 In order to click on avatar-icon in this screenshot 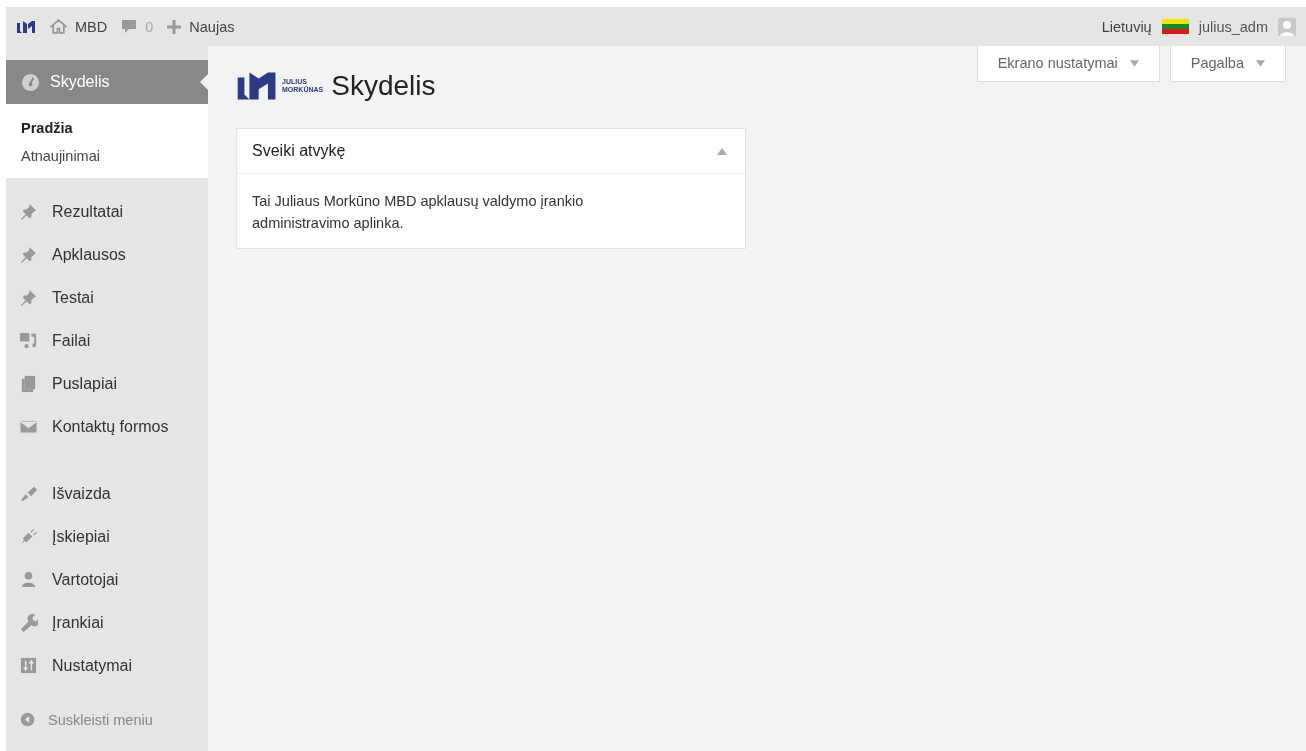, I will do `click(1287, 26)`.